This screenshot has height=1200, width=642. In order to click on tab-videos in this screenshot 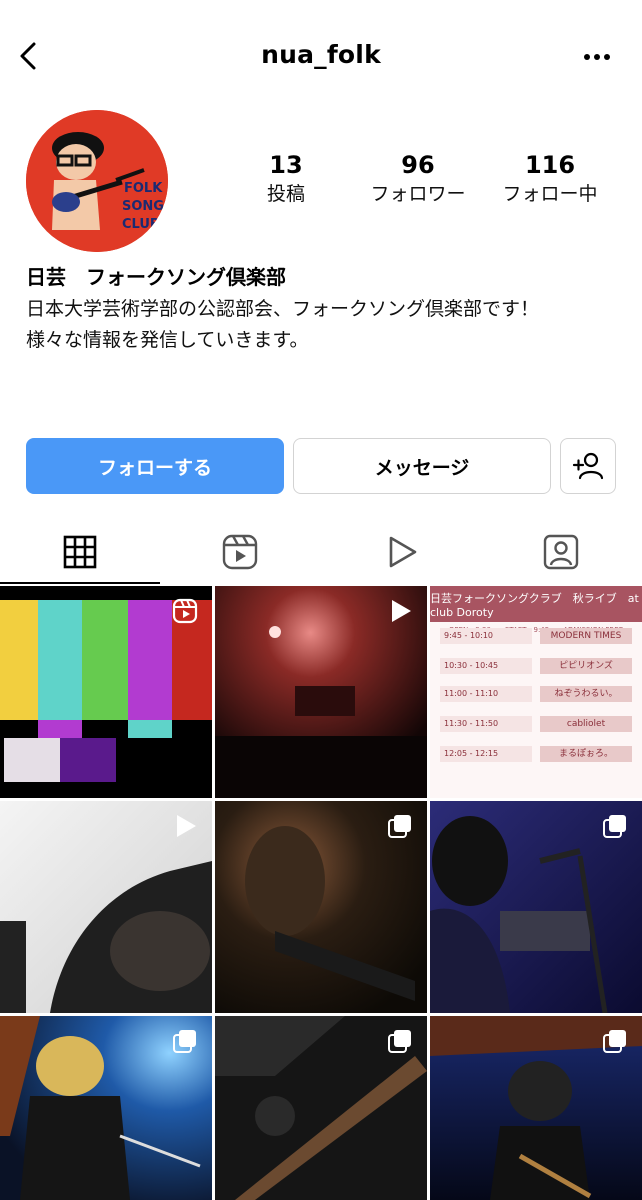, I will do `click(401, 552)`.